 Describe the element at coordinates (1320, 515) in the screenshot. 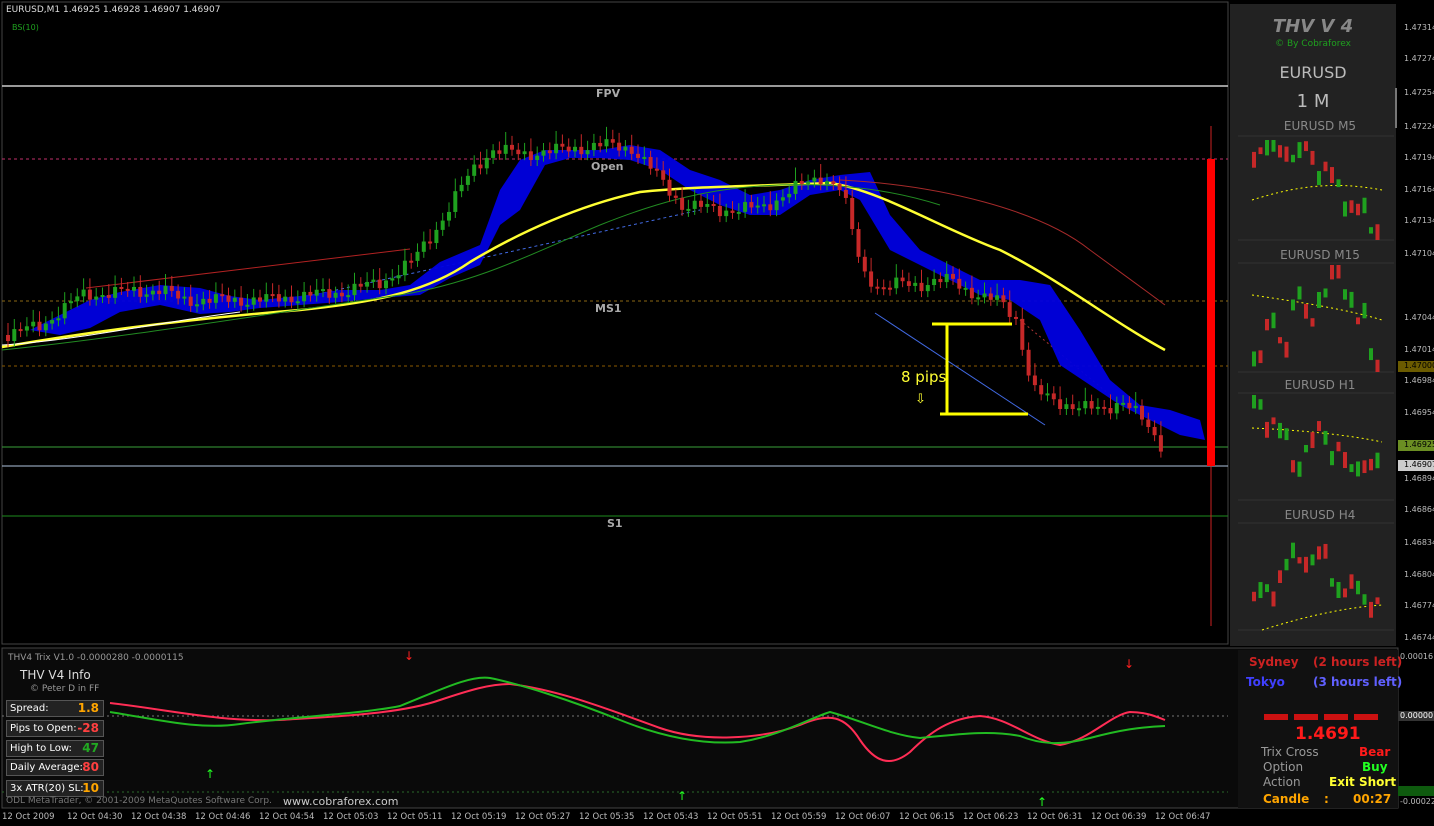

I see `mini-chart-label: EURUSD H4` at that location.